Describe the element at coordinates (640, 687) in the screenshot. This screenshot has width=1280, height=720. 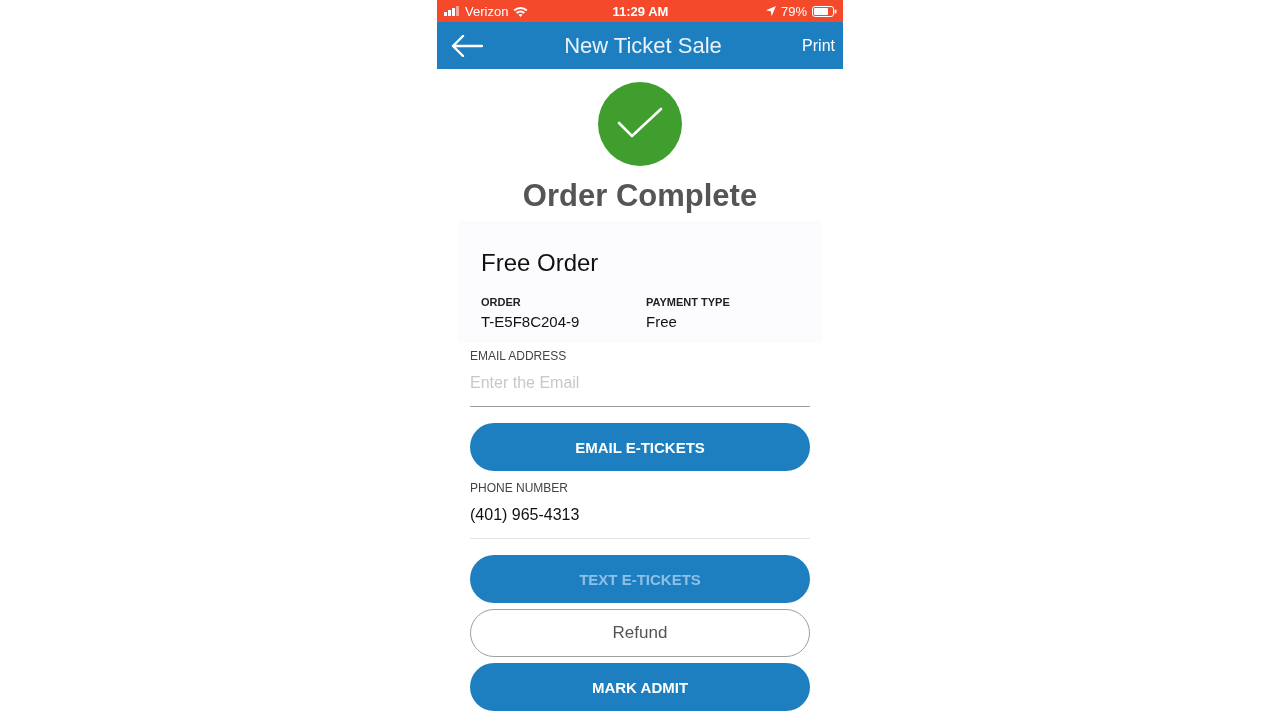
I see `action-button: MARK ADMIT` at that location.